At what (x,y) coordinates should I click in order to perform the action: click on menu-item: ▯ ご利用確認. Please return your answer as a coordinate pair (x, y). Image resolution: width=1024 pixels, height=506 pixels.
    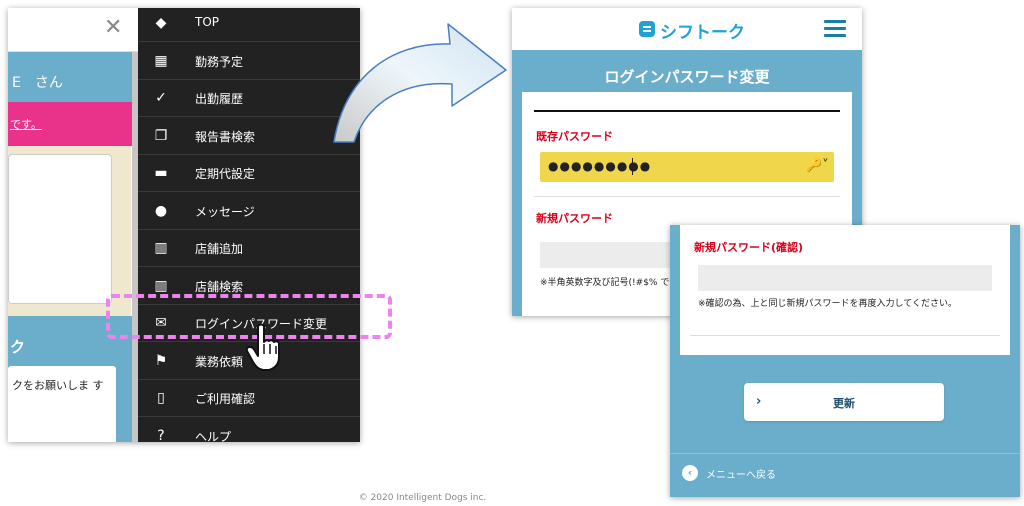
    Looking at the image, I should click on (249, 398).